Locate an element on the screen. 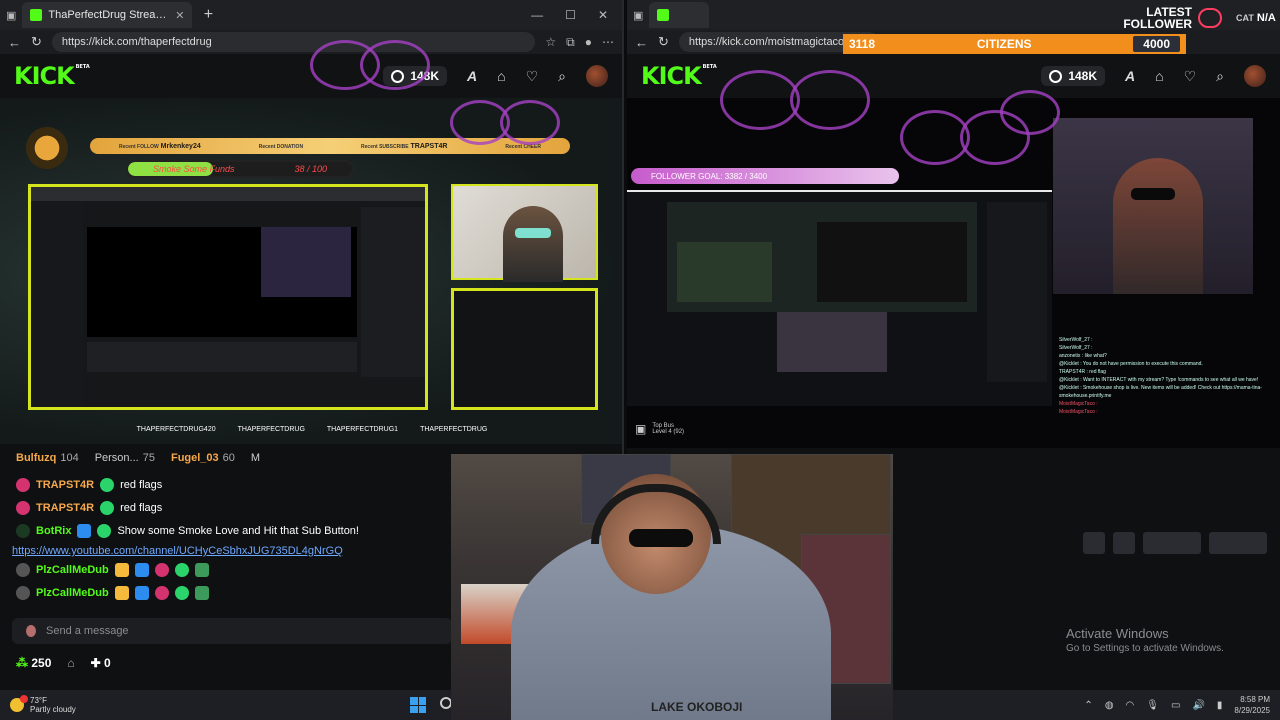 The image size is (1280, 720). network-icon: ◍ is located at coordinates (1109, 705).